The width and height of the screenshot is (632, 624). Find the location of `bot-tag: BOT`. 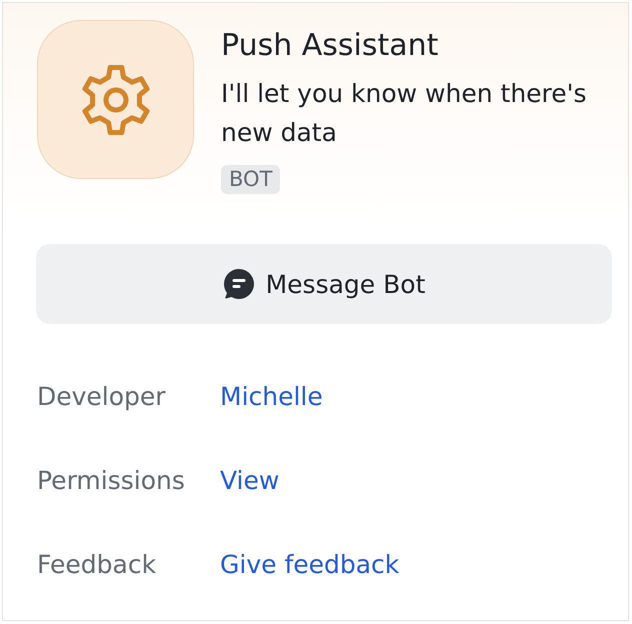

bot-tag: BOT is located at coordinates (250, 179).